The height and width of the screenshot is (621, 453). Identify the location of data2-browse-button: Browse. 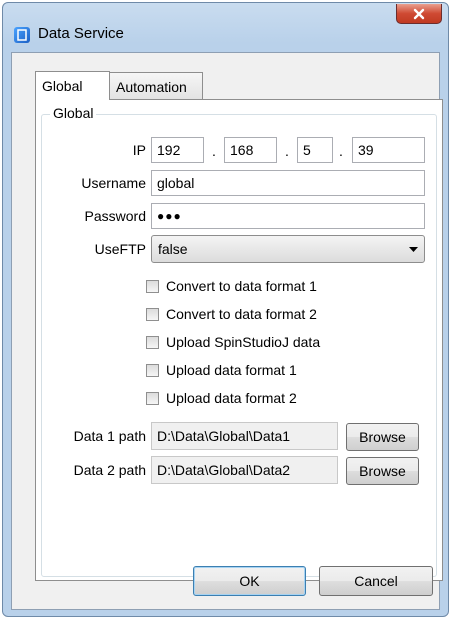
(382, 471).